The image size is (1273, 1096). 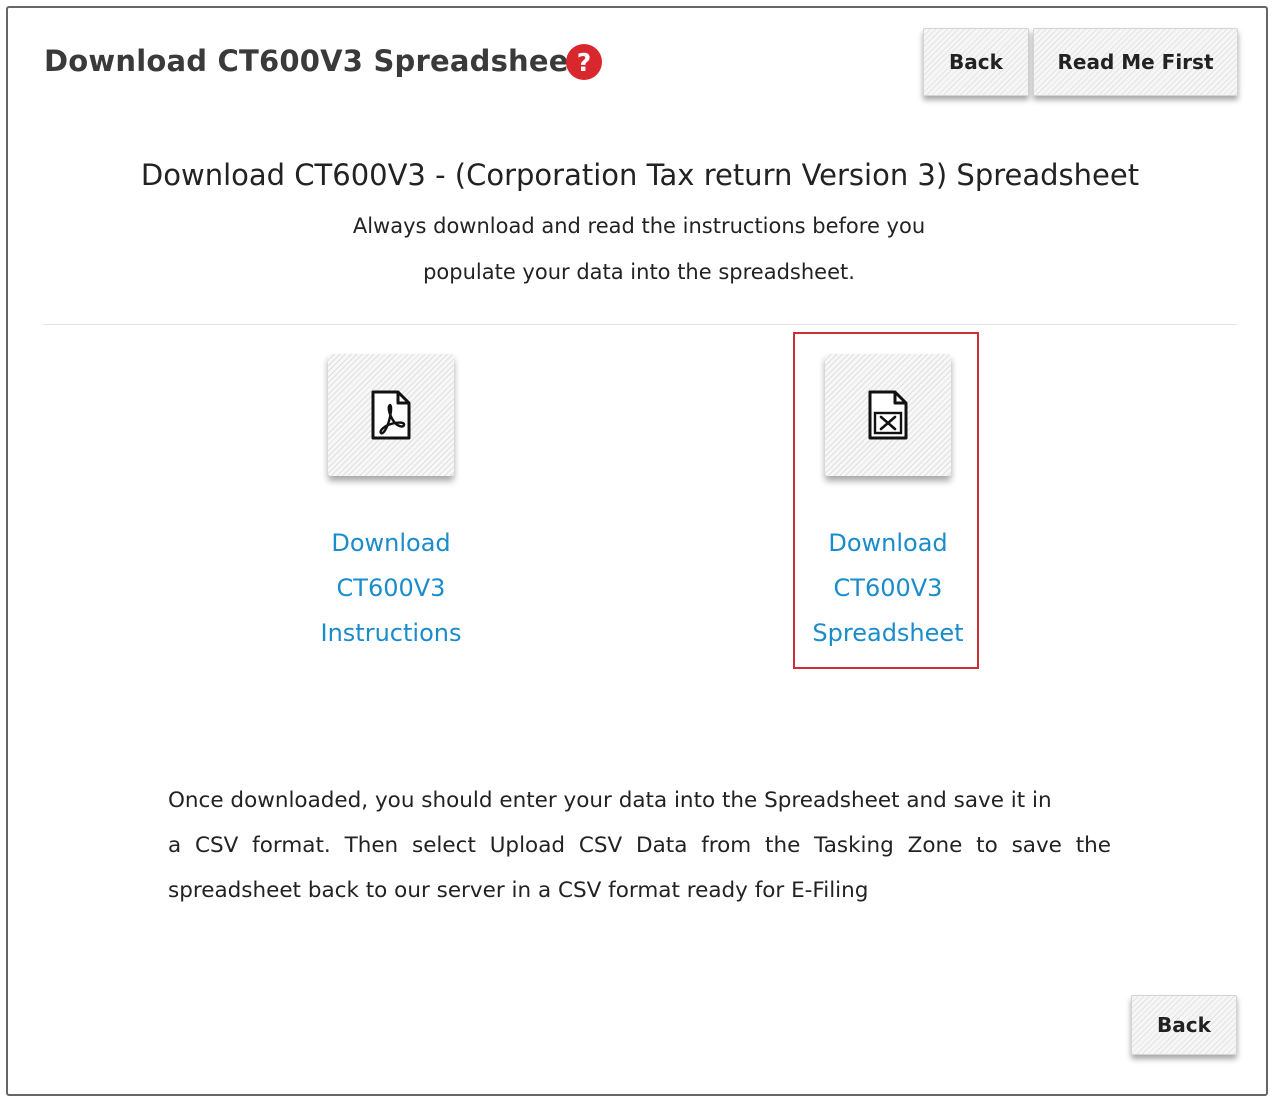 I want to click on read-me-first-button: Read Me First, so click(x=1135, y=62).